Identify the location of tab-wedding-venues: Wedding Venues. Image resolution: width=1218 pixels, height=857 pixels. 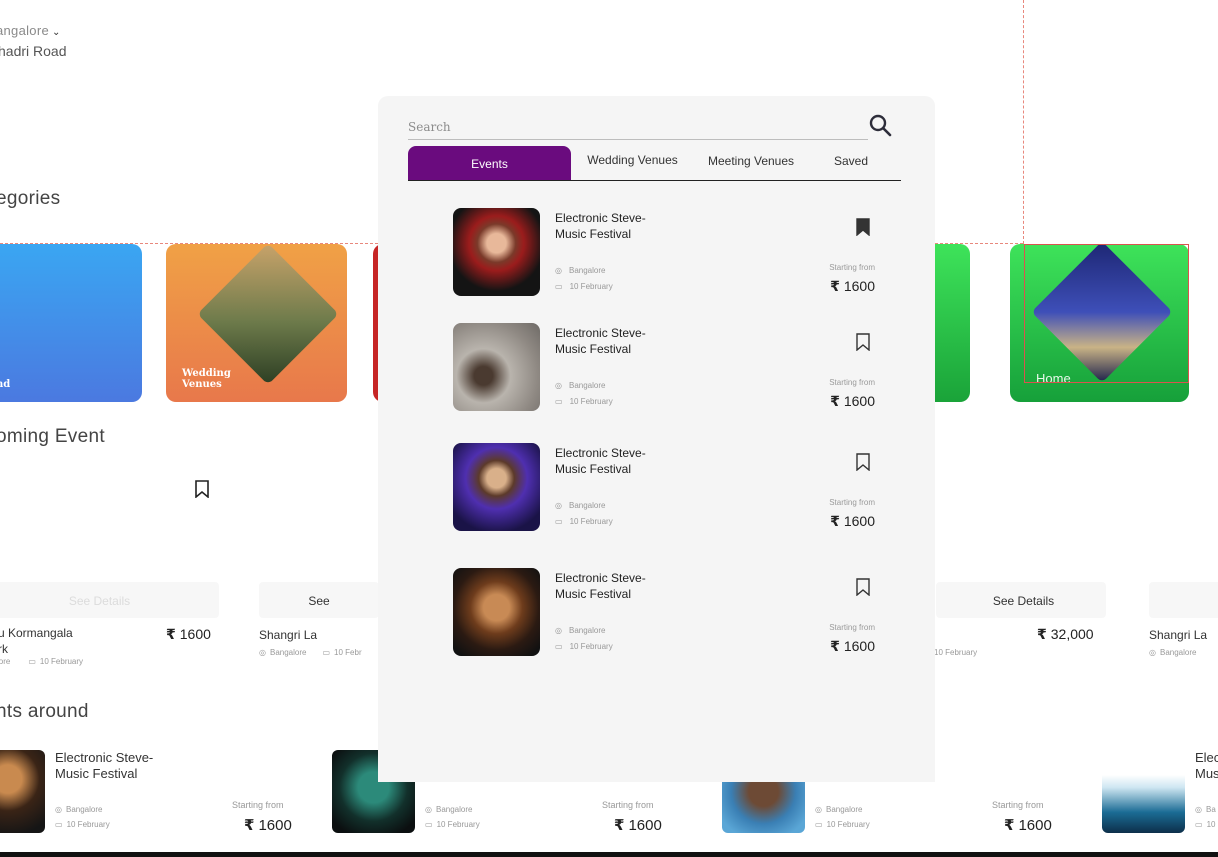
(632, 163).